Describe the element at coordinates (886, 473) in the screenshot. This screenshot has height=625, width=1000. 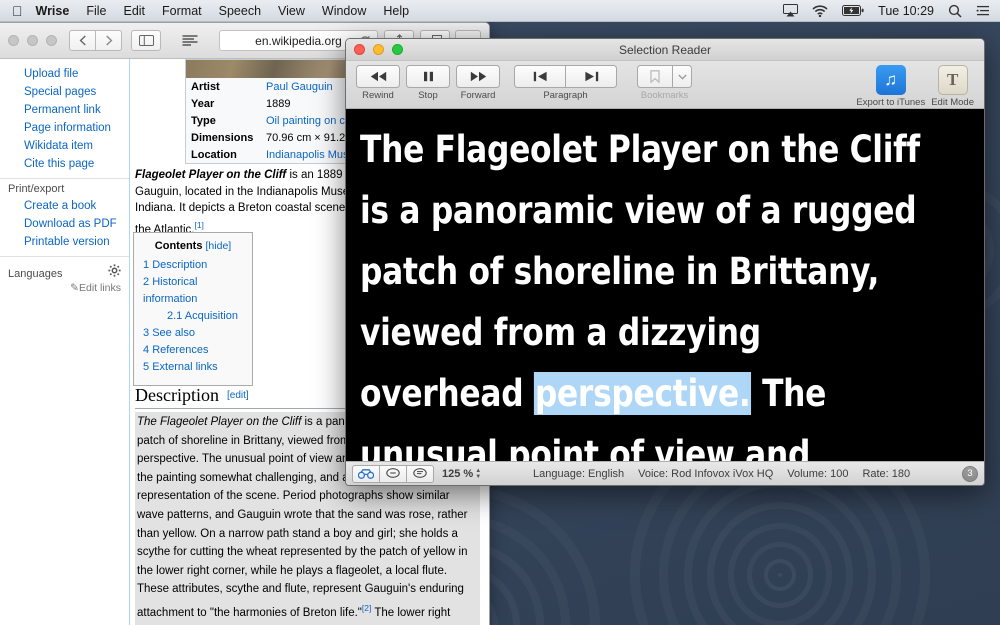
I see `status-rate: Rate: 180` at that location.